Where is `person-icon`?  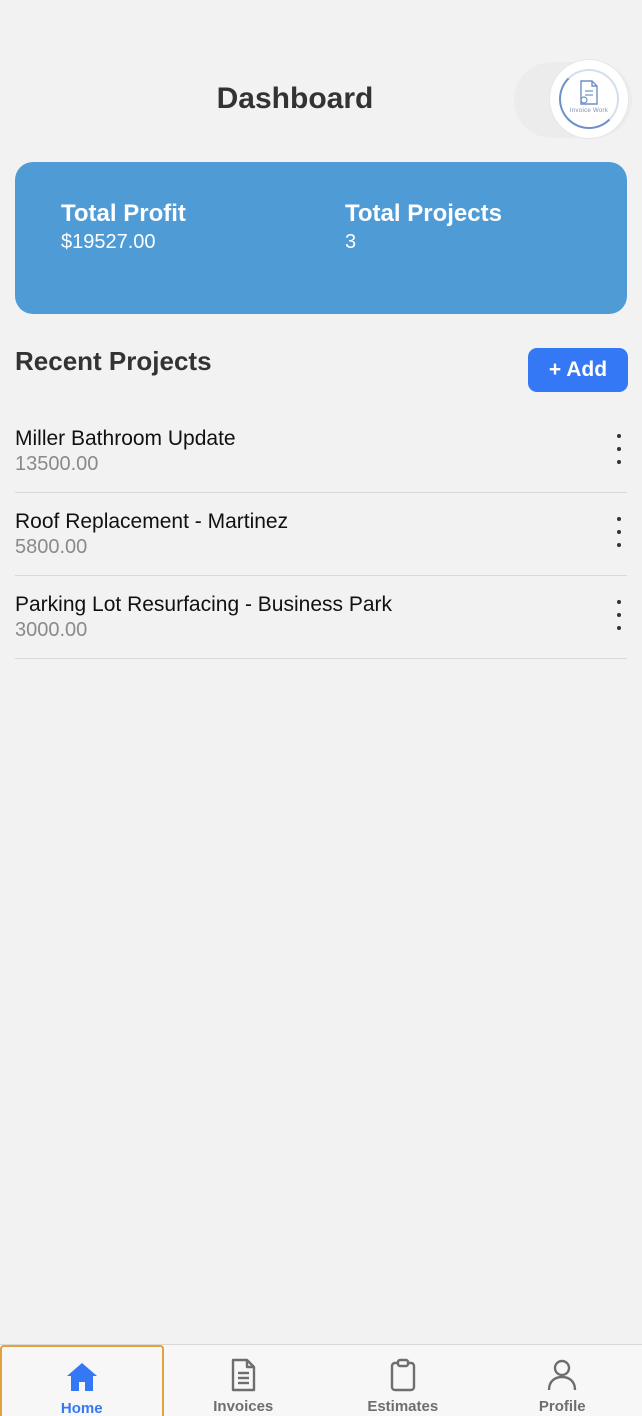
person-icon is located at coordinates (562, 1375).